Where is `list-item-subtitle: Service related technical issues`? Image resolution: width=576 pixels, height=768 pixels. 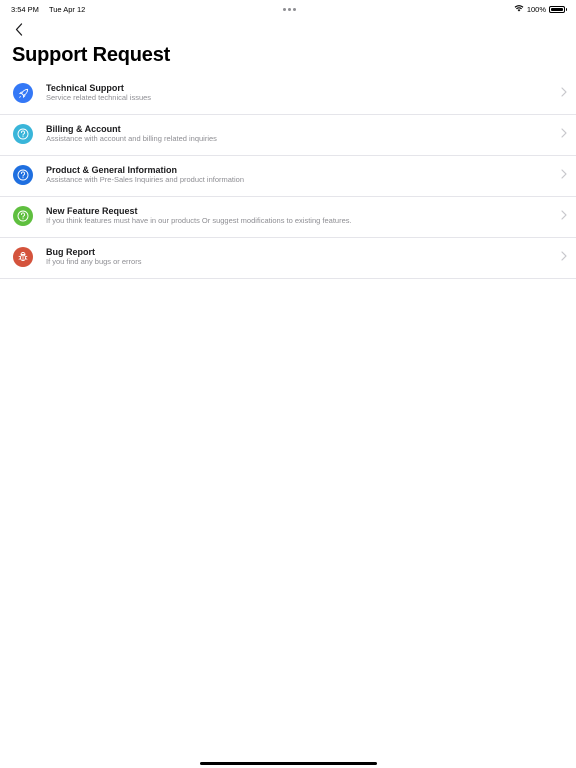 list-item-subtitle: Service related technical issues is located at coordinates (99, 97).